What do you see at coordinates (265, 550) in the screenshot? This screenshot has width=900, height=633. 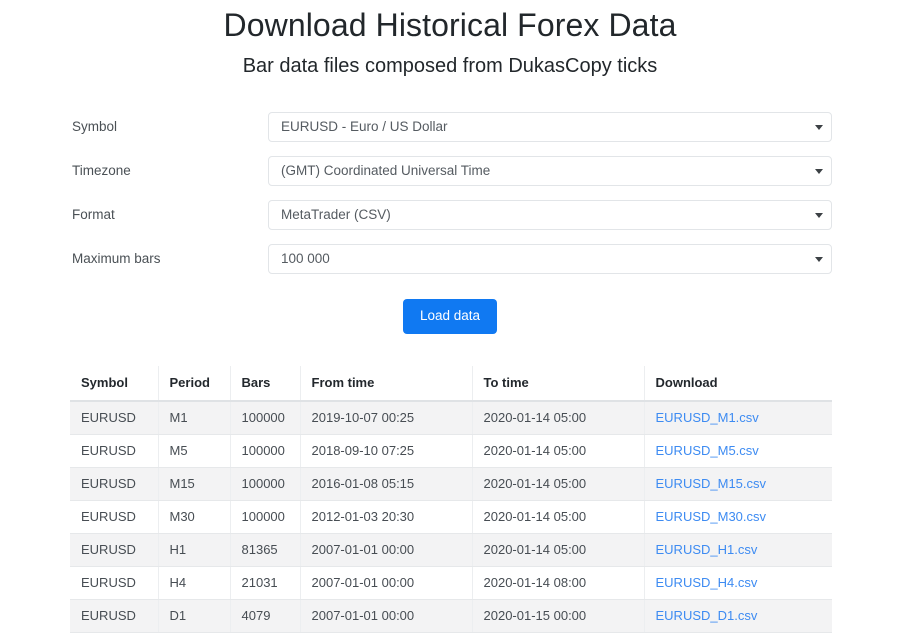 I see `cell-bars: 81365` at bounding box center [265, 550].